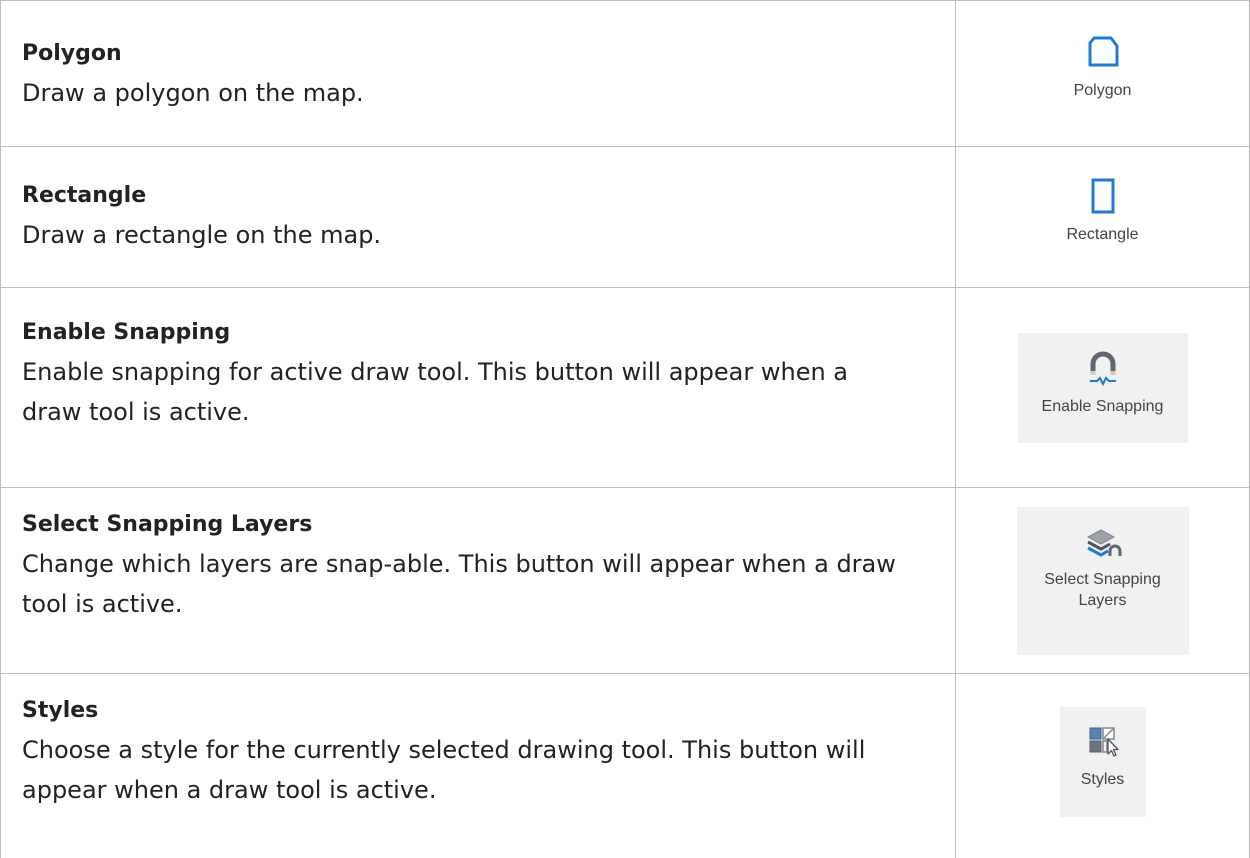 Image resolution: width=1250 pixels, height=858 pixels. What do you see at coordinates (1102, 779) in the screenshot?
I see `styles-button-label: Styles` at bounding box center [1102, 779].